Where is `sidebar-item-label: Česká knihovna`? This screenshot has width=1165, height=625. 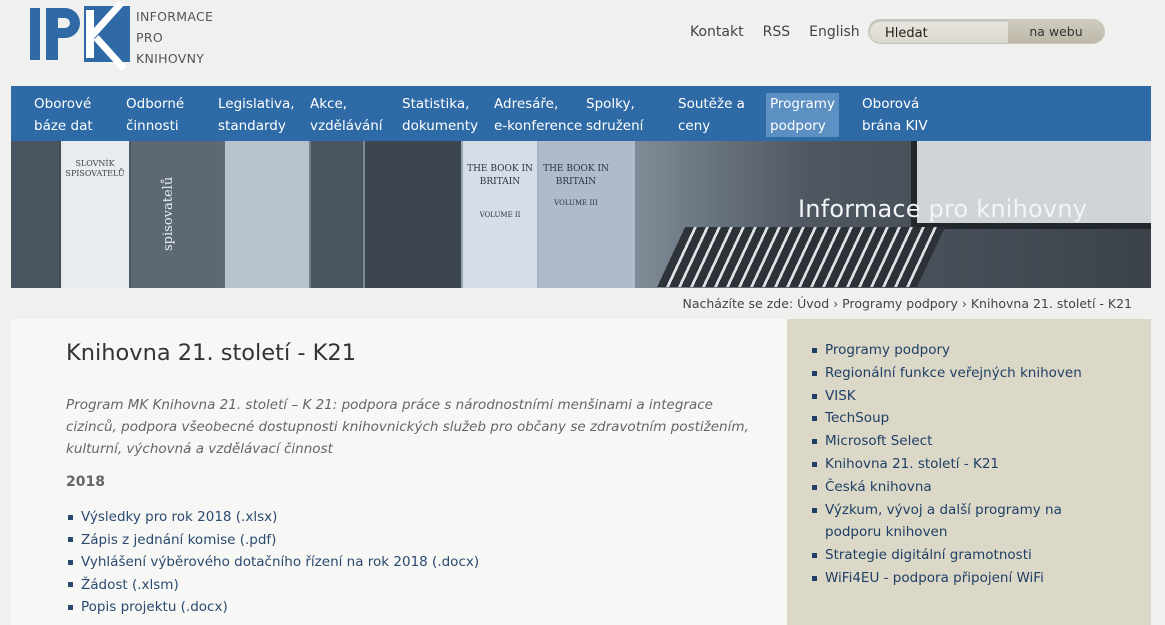
sidebar-item-label: Česká knihovna is located at coordinates (878, 486).